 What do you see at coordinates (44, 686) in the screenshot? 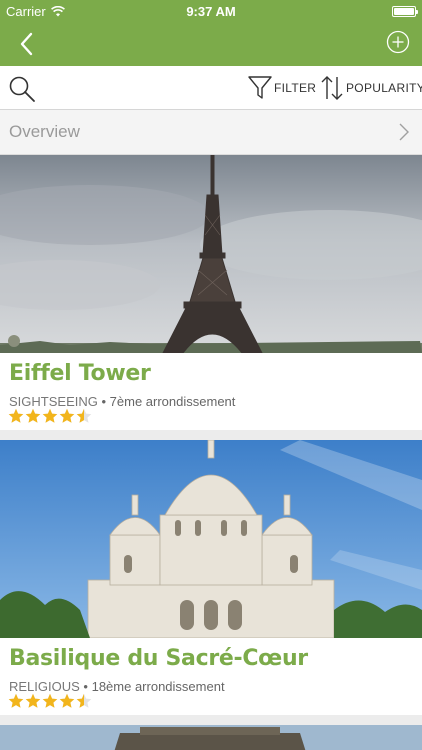
I see `place-category: RELIGIOUS` at bounding box center [44, 686].